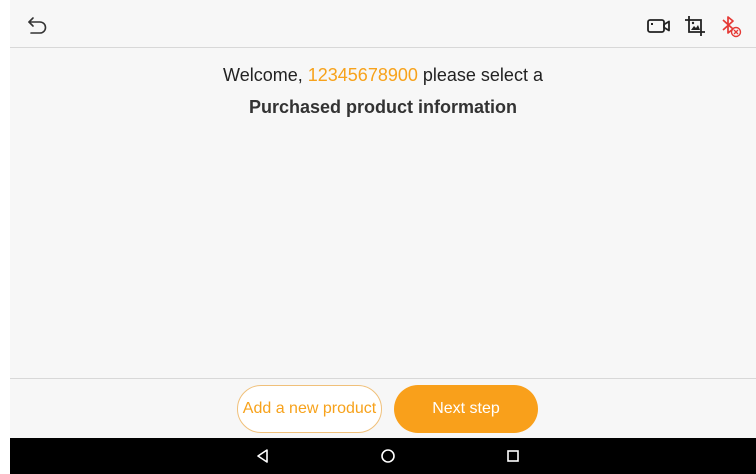 This screenshot has width=756, height=474. What do you see at coordinates (659, 26) in the screenshot?
I see `video-camera-icon` at bounding box center [659, 26].